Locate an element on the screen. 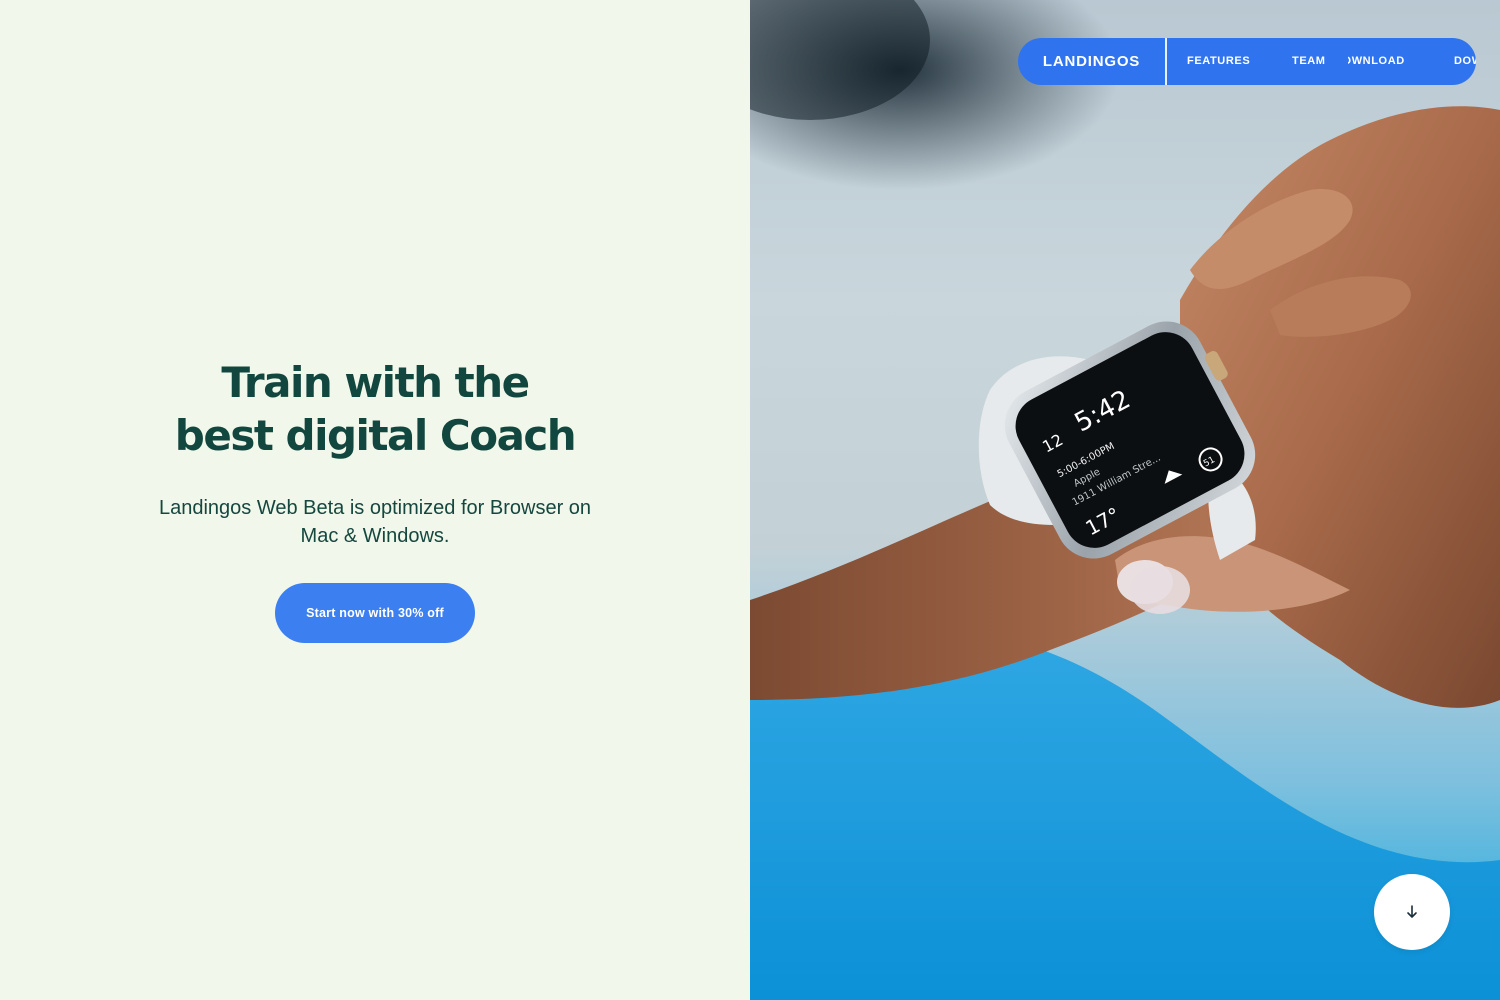 The height and width of the screenshot is (1000, 1500). brand-logo: LANDINGOS is located at coordinates (1091, 61).